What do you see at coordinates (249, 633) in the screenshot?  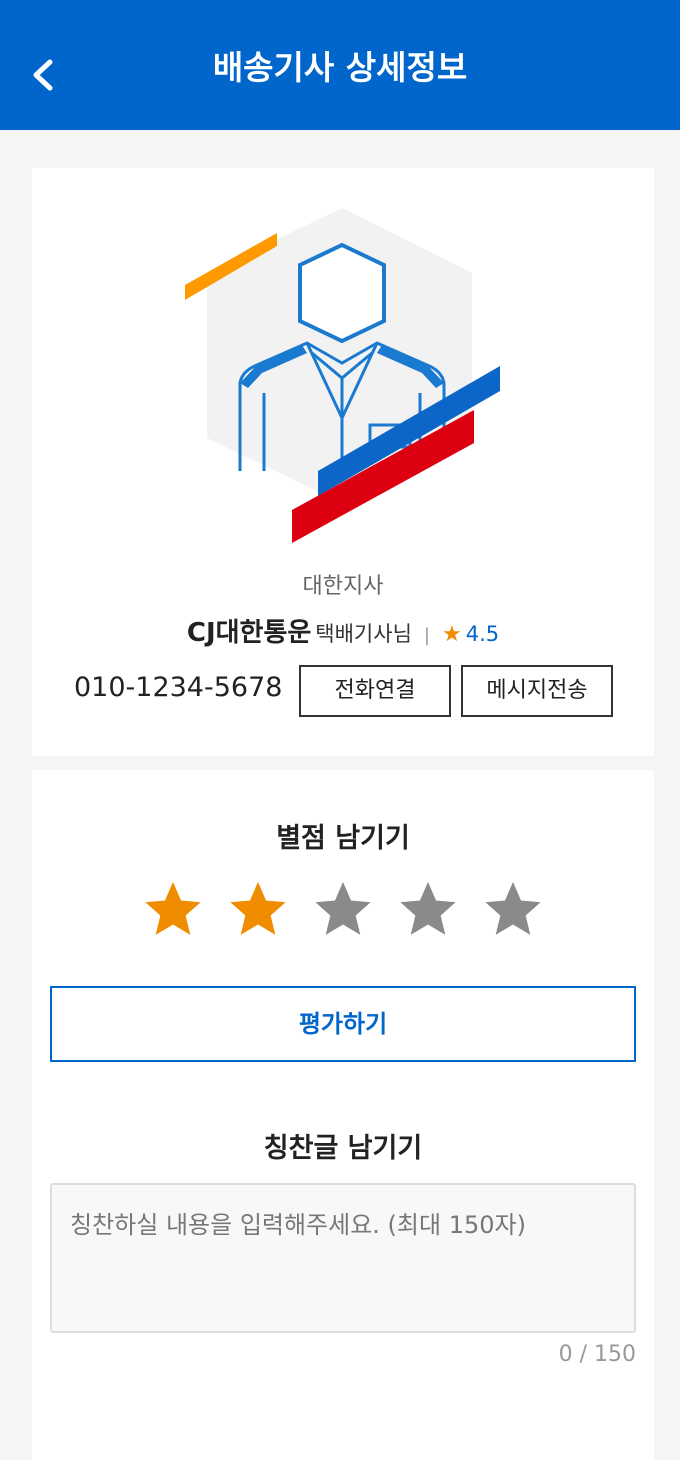 I see `company-name: CJ대한통운` at bounding box center [249, 633].